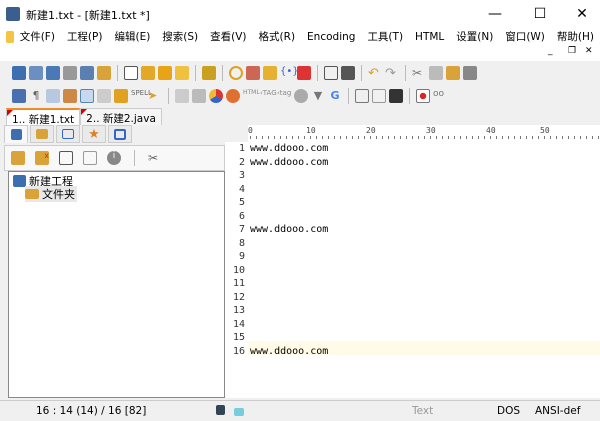 This screenshot has height=421, width=600. I want to click on menu-search: 搜索(S), so click(180, 36).